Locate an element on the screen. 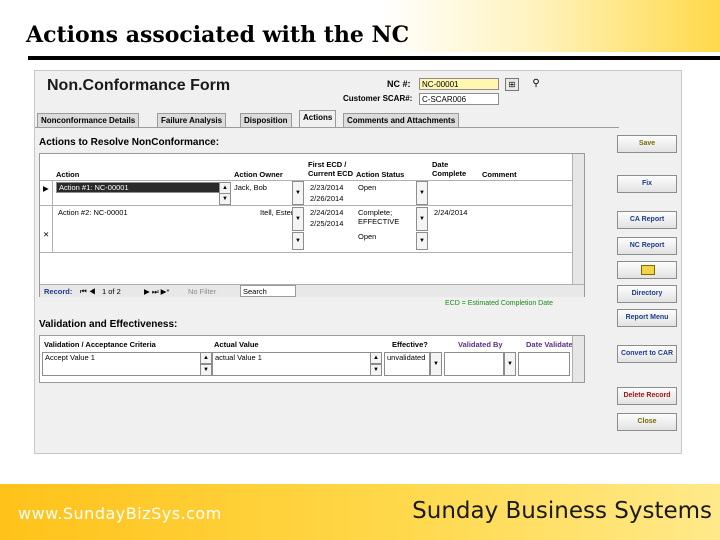 This screenshot has width=720, height=540. envelope-icon is located at coordinates (648, 270).